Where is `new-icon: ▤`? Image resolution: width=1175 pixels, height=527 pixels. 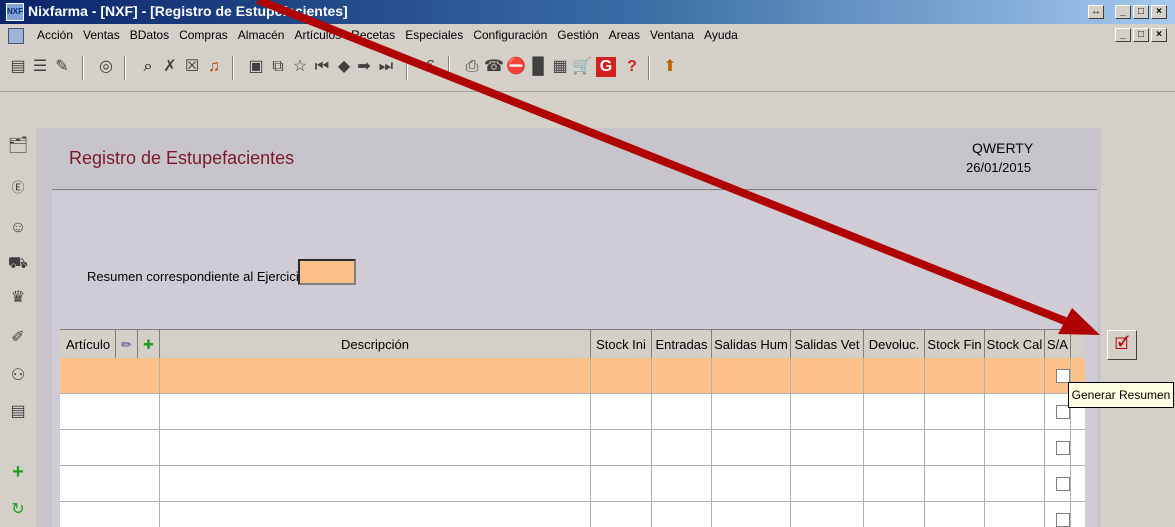
new-icon: ▤ is located at coordinates (18, 67).